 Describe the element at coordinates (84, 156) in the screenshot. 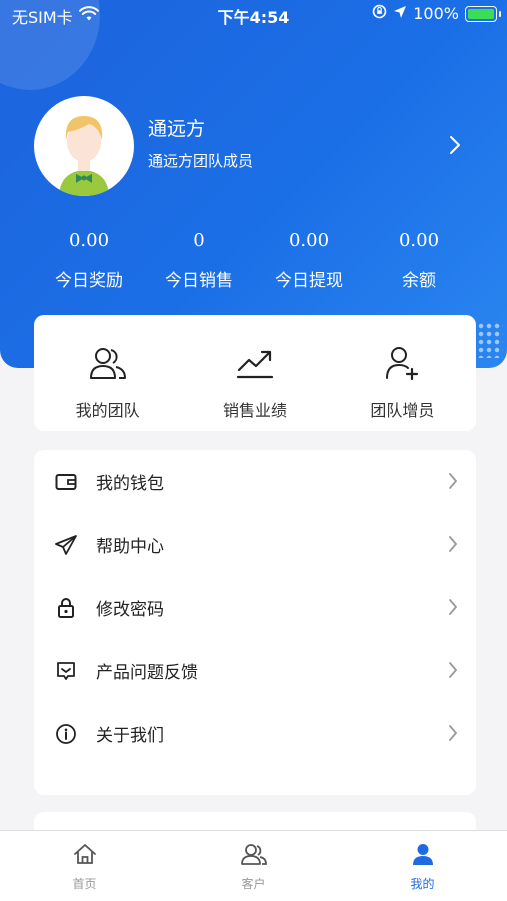

I see `cartoon-avatar-icon` at that location.